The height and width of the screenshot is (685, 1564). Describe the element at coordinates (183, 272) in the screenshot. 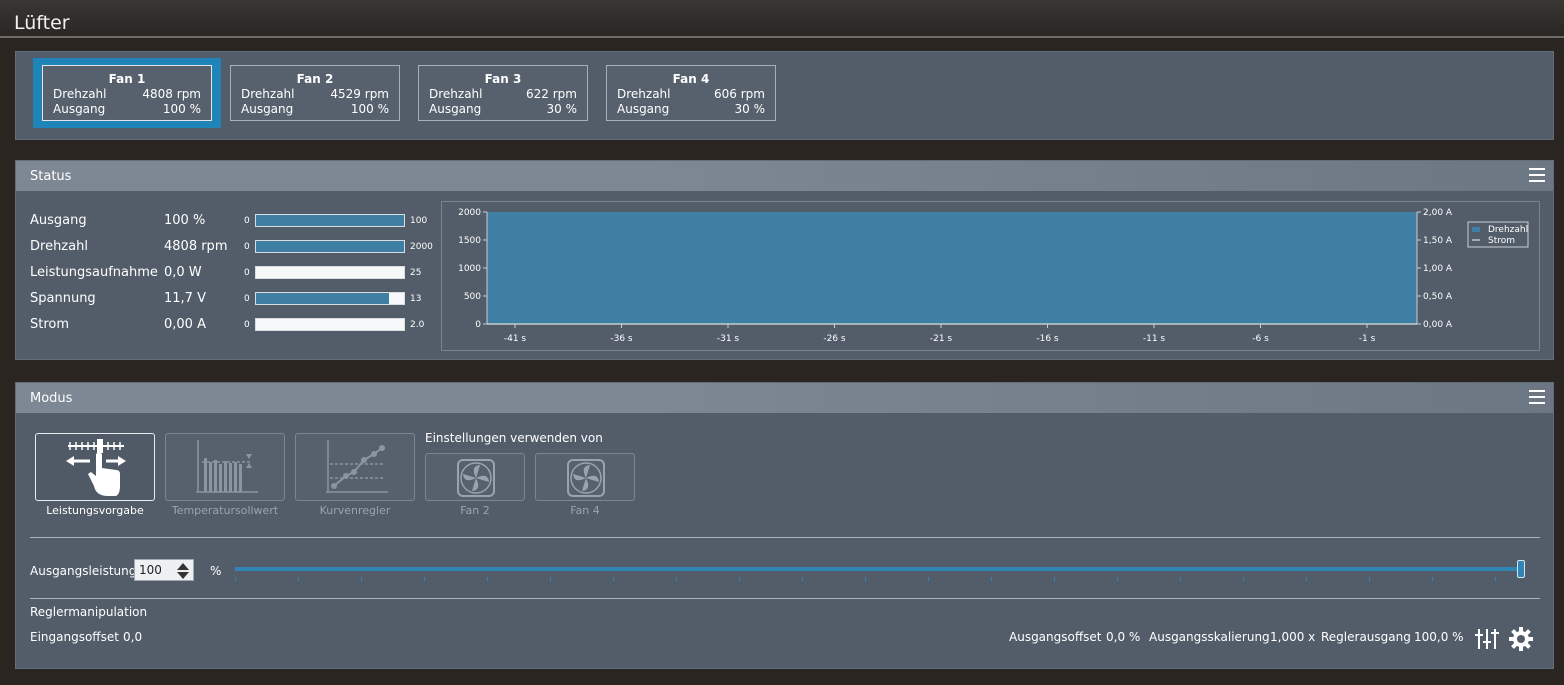

I see `status-value: 0,0 W` at that location.